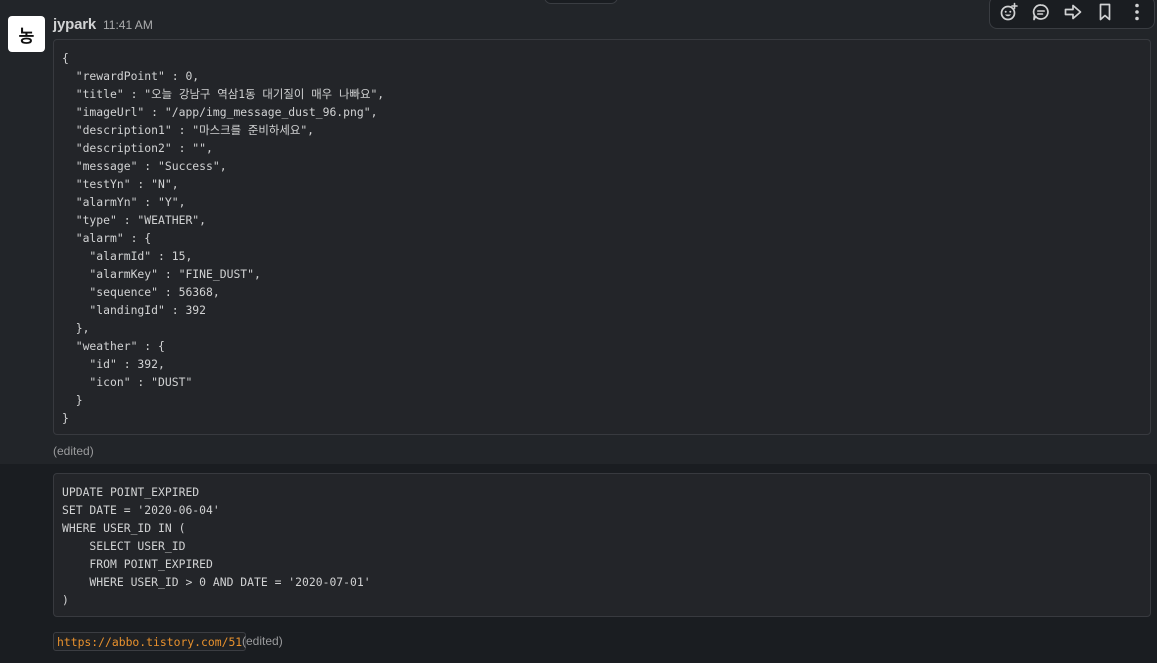  I want to click on avatar: 농, so click(26, 34).